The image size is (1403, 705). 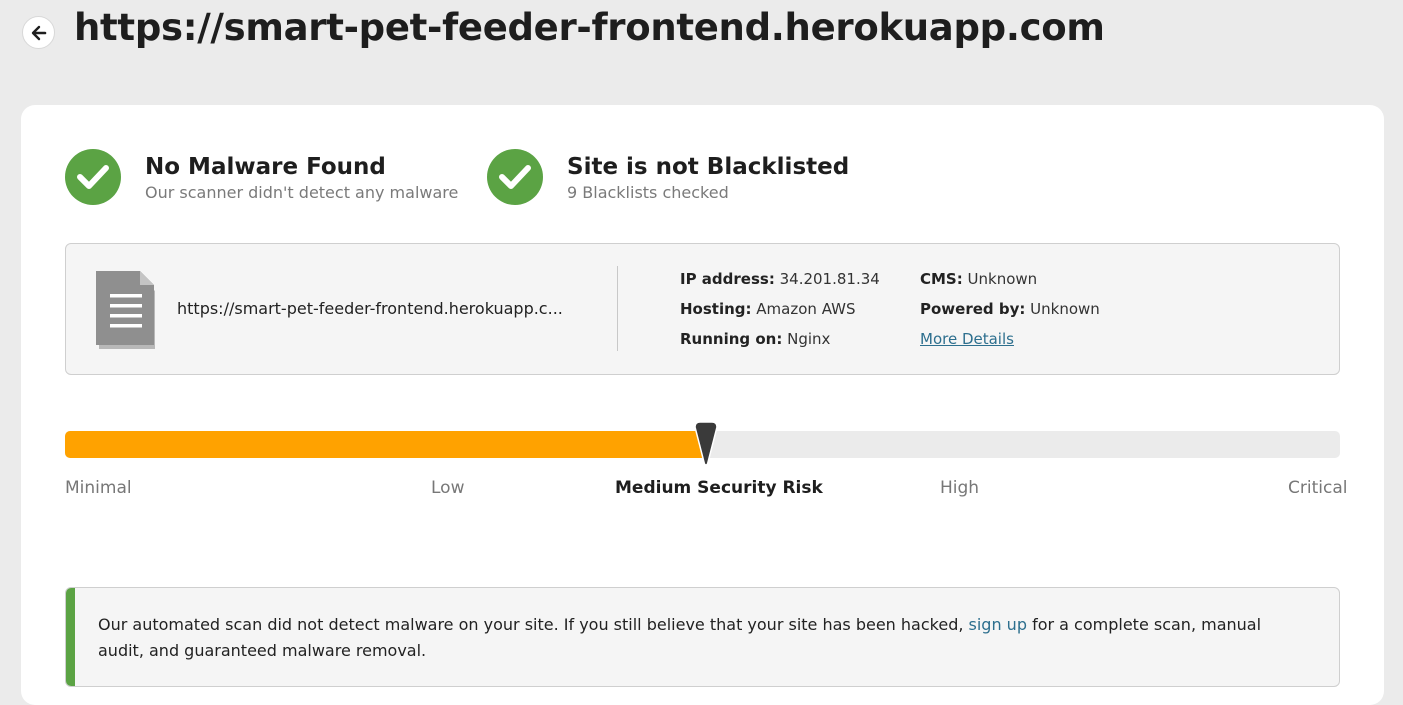 What do you see at coordinates (126, 312) in the screenshot?
I see `document-icon` at bounding box center [126, 312].